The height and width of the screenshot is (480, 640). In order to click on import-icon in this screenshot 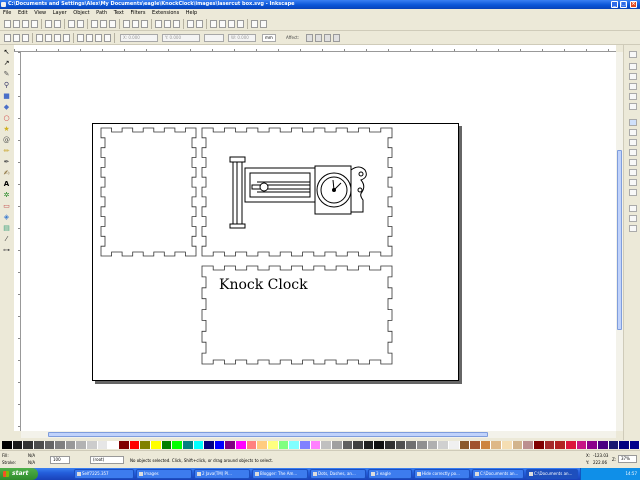, I will do `click(48, 24)`.